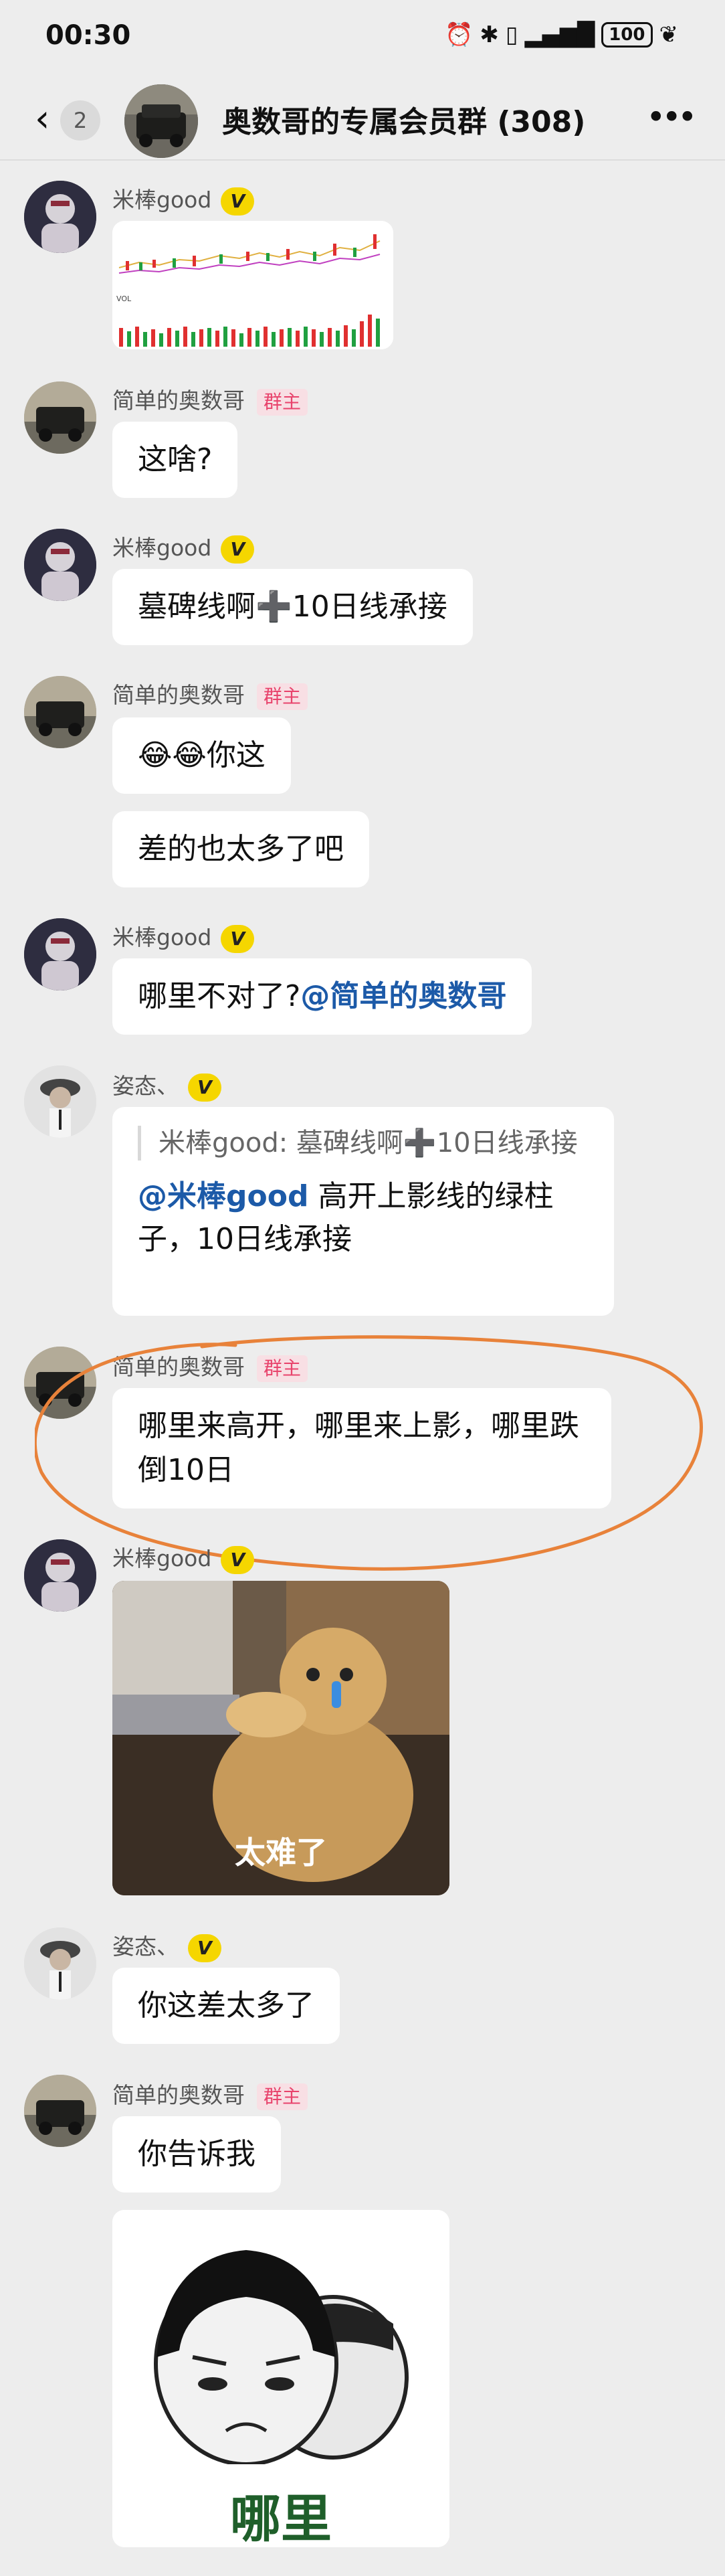 This screenshot has width=725, height=2576. I want to click on laughing-crying-emoji-icon: 😂😂, so click(173, 755).